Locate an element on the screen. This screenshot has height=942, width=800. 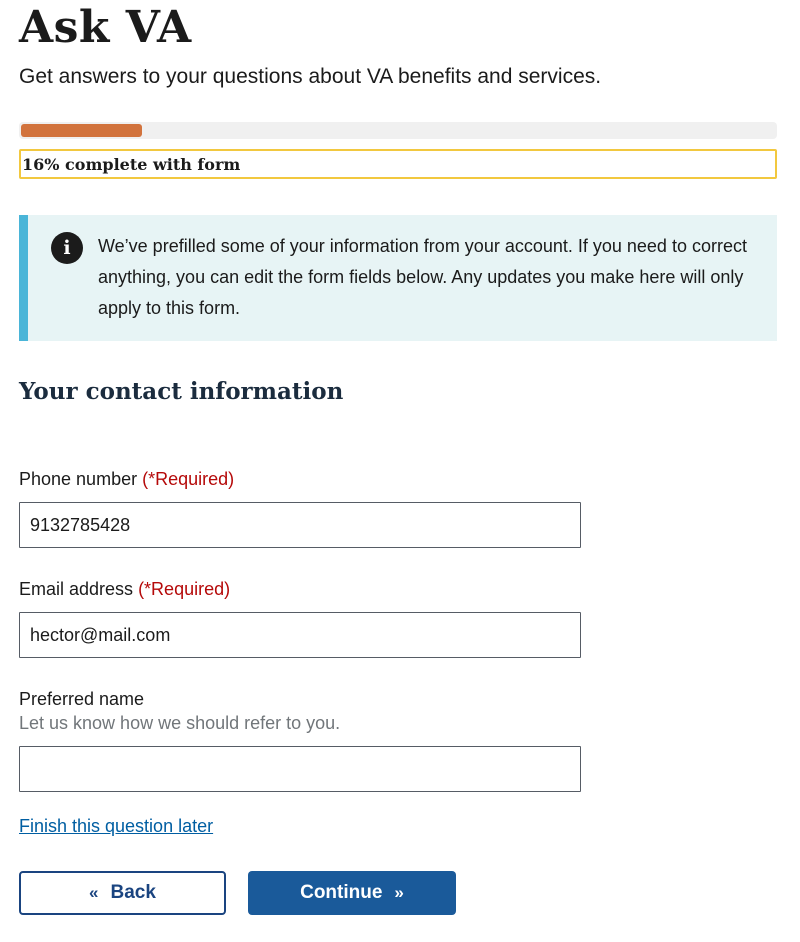
back-button: « Back is located at coordinates (122, 893).